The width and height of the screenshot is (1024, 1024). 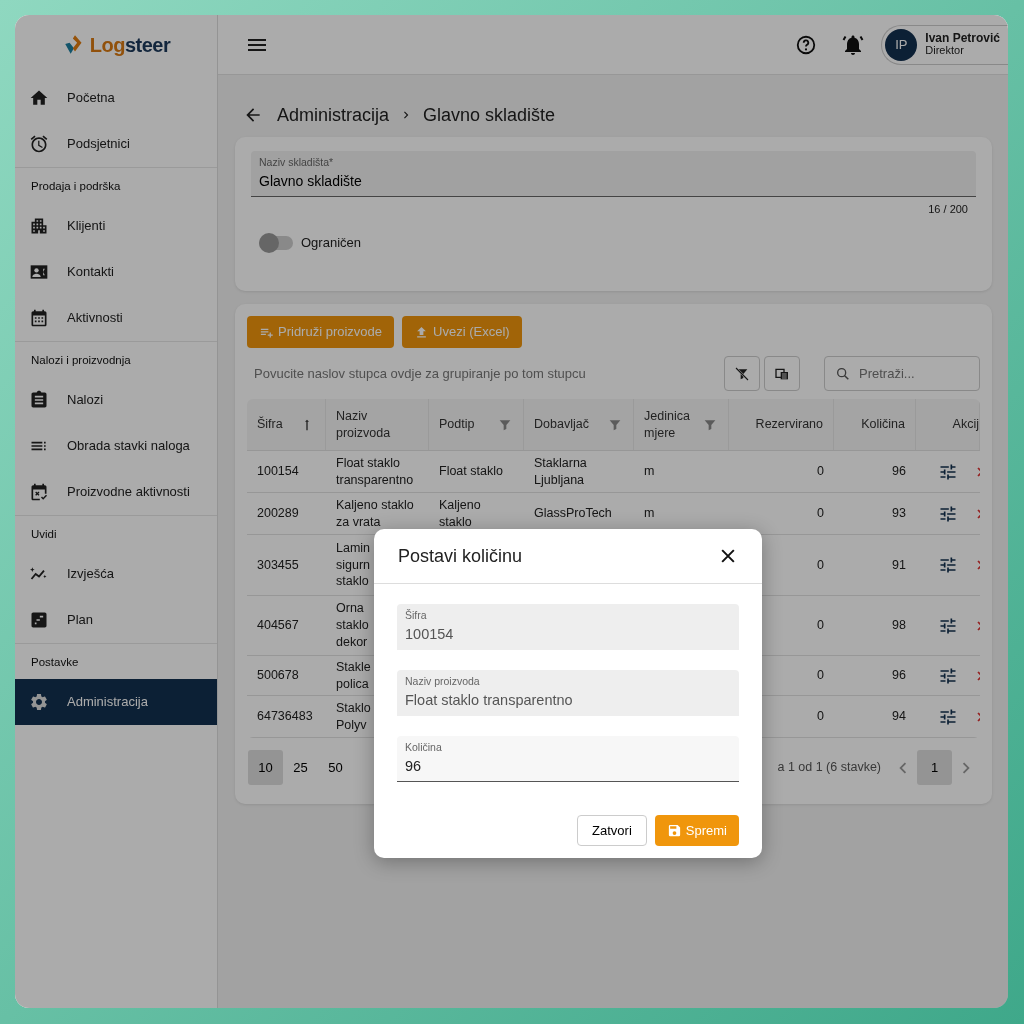 I want to click on name-field: Naziv skladišta* Glavno skladište, so click(x=613, y=174).